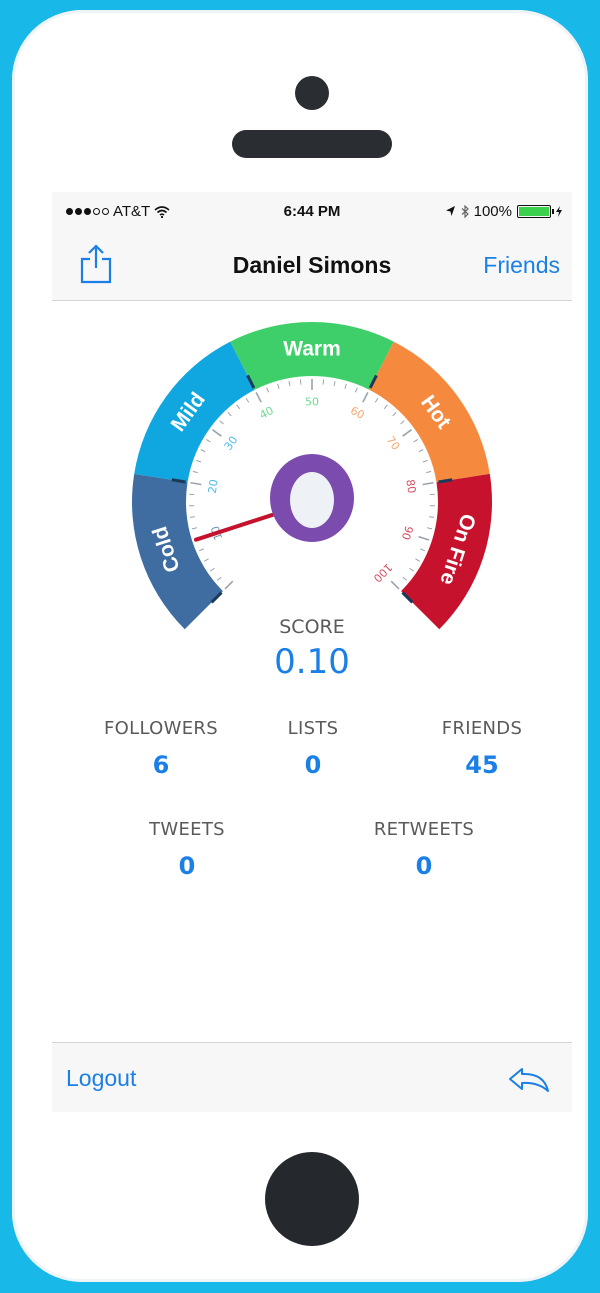 The width and height of the screenshot is (600, 1293). Describe the element at coordinates (357, 413) in the screenshot. I see `gauge-tick-label: 60` at that location.